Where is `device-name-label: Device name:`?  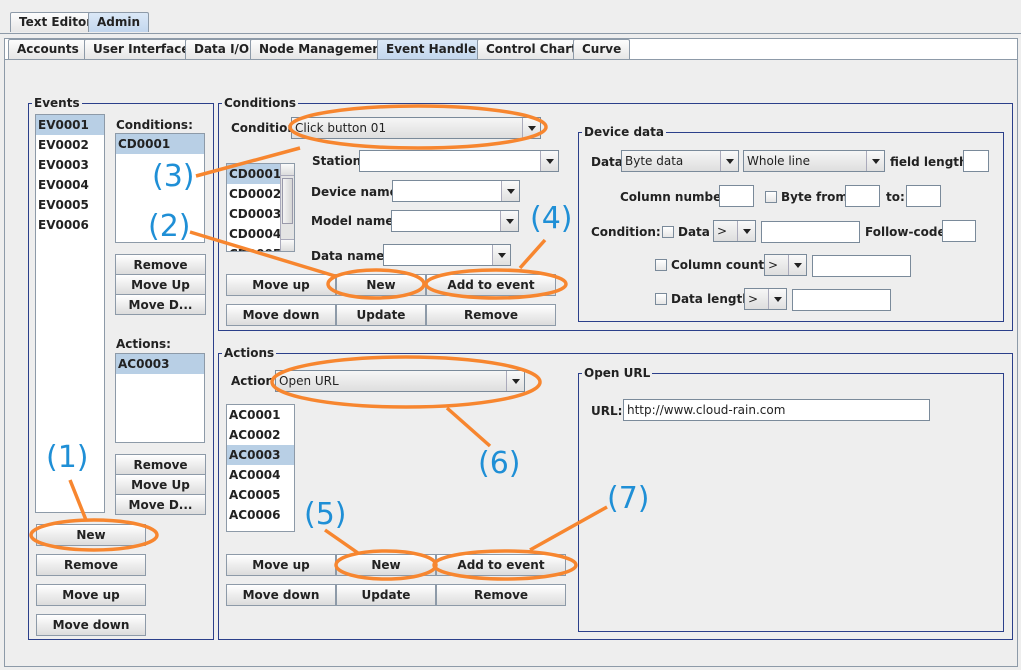 device-name-label: Device name: is located at coordinates (357, 192).